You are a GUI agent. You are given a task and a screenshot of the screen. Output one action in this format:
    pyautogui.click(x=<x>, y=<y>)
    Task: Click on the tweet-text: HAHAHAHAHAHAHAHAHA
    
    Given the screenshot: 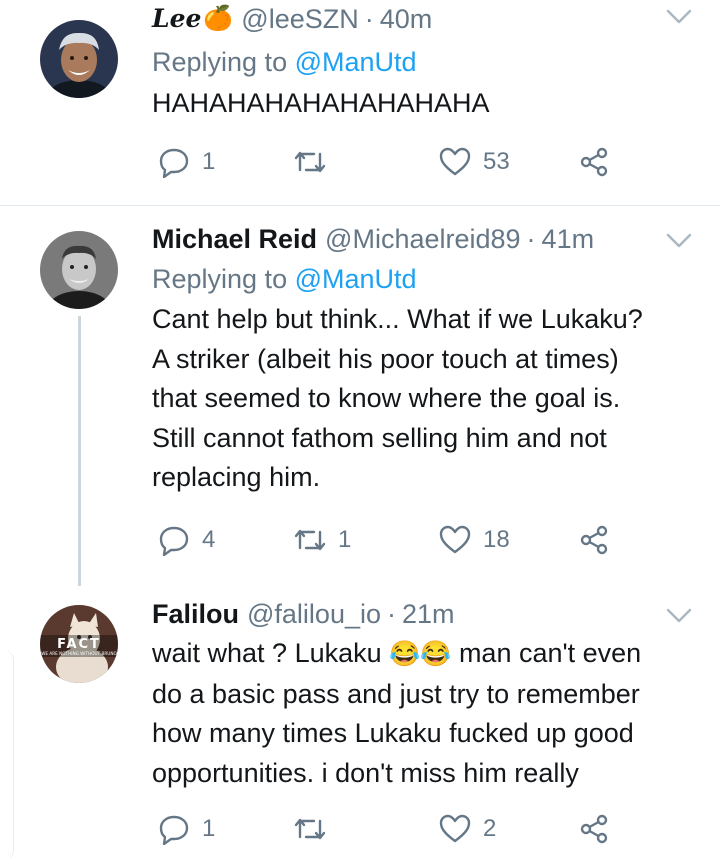 What is the action you would take?
    pyautogui.click(x=426, y=104)
    